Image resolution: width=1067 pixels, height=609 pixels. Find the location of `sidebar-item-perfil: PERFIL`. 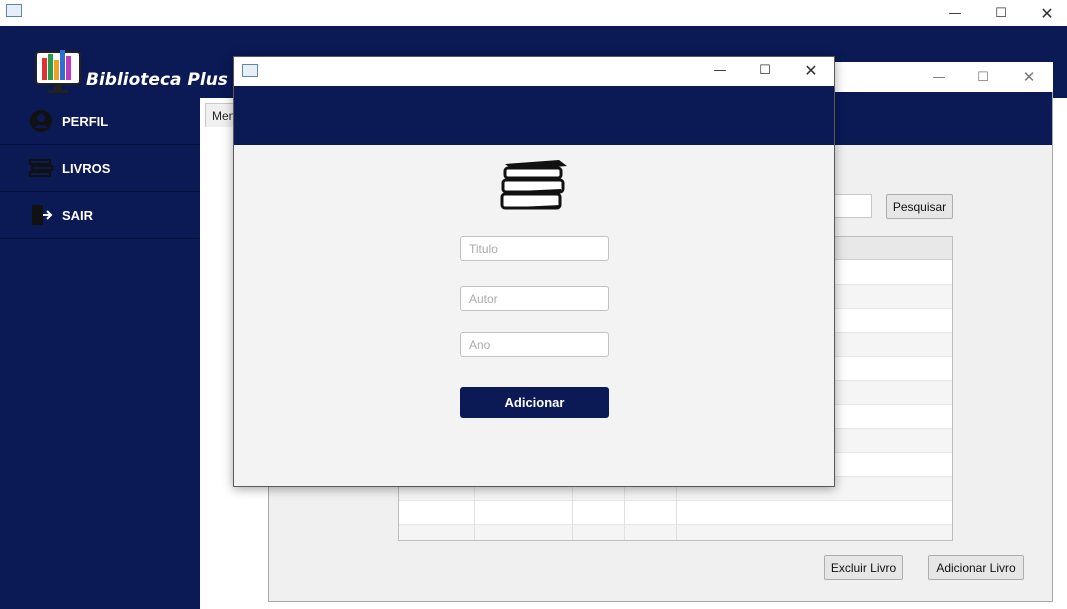

sidebar-item-perfil: PERFIL is located at coordinates (100, 121).